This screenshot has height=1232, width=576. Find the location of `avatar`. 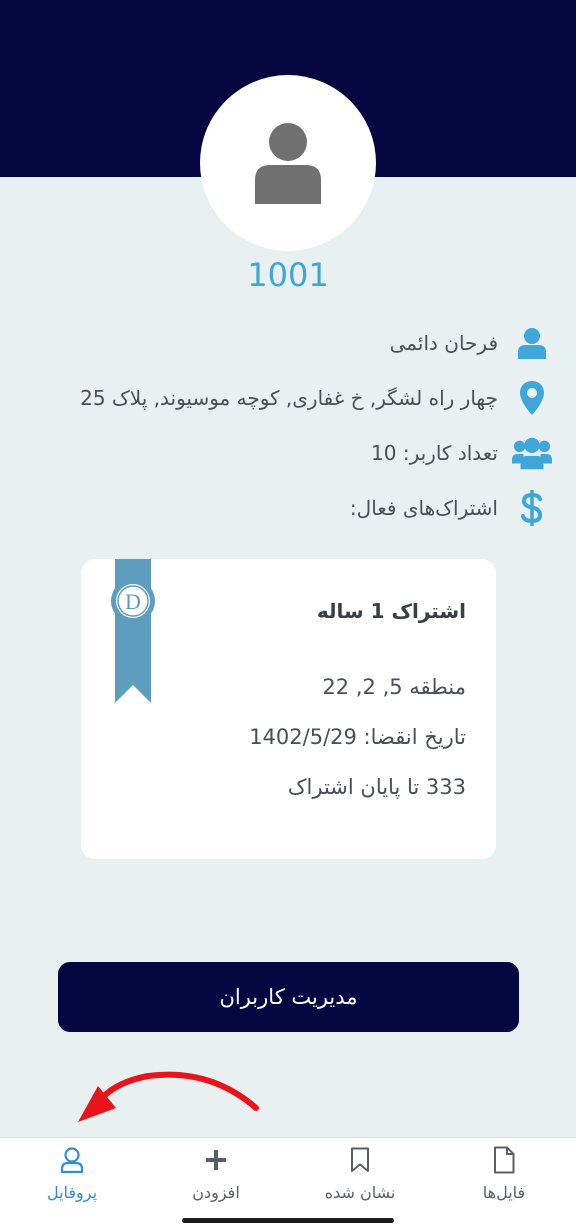

avatar is located at coordinates (288, 163).